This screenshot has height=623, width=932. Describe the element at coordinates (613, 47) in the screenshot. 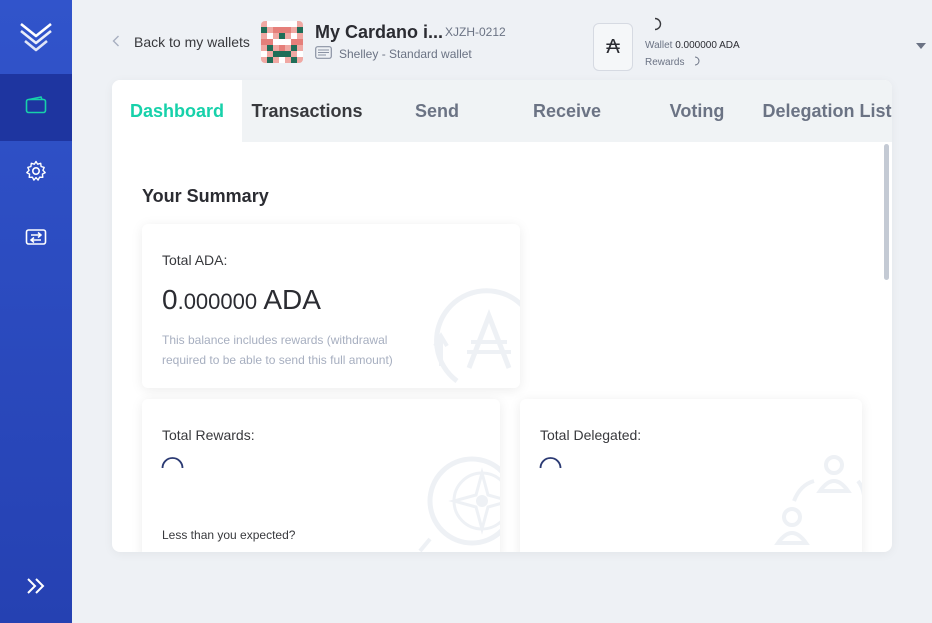

I see `ada-currency-icon: ₳` at that location.